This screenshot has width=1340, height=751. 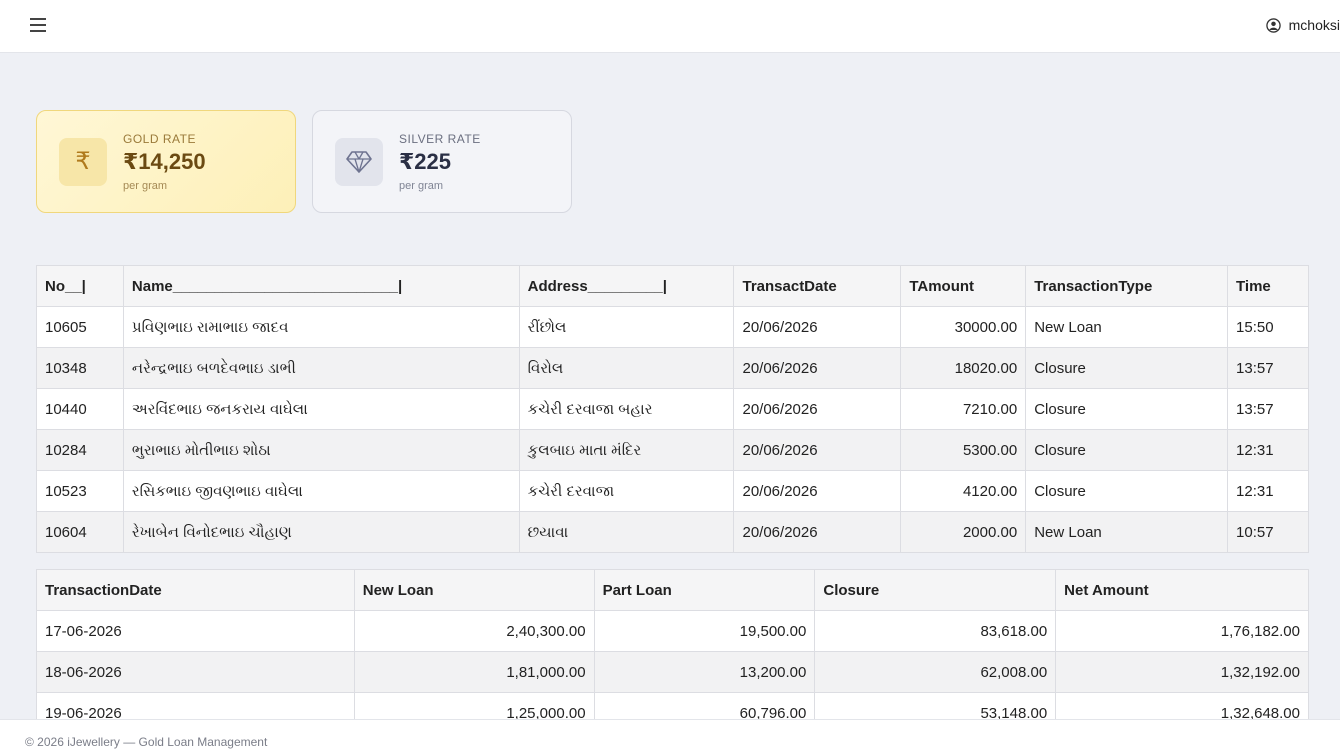 I want to click on gold-rate-value: ₹14,250, so click(x=164, y=161).